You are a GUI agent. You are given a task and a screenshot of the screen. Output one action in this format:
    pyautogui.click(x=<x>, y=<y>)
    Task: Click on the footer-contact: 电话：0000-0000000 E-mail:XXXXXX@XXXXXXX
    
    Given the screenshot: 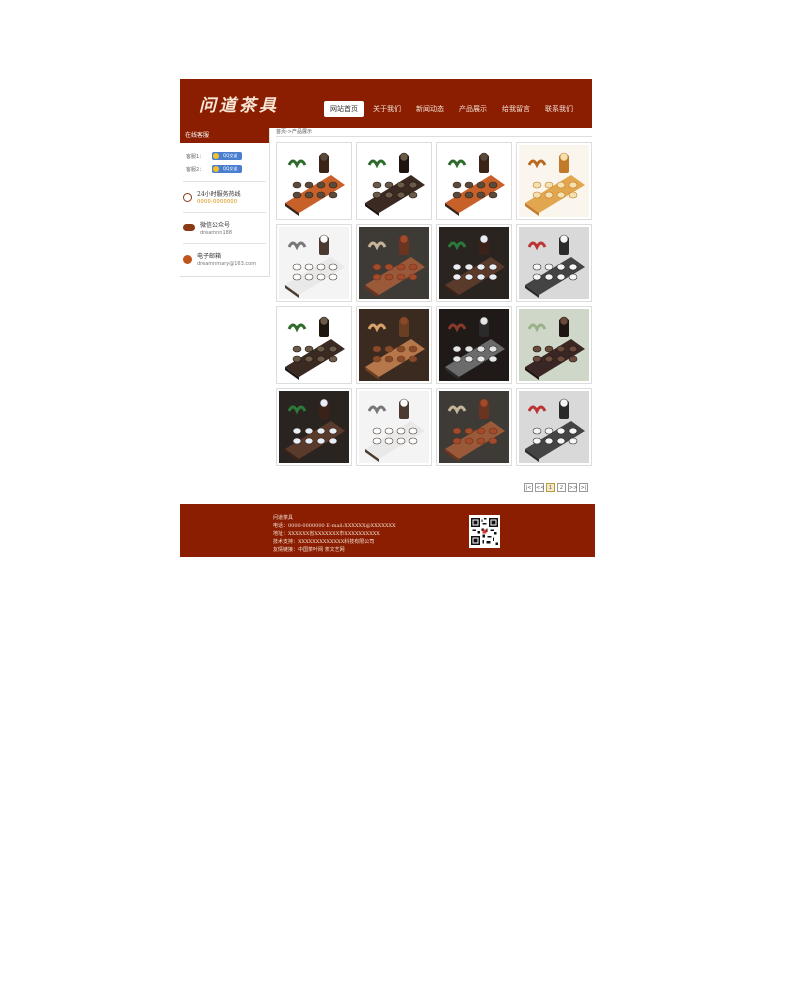 What is the action you would take?
    pyautogui.click(x=334, y=526)
    